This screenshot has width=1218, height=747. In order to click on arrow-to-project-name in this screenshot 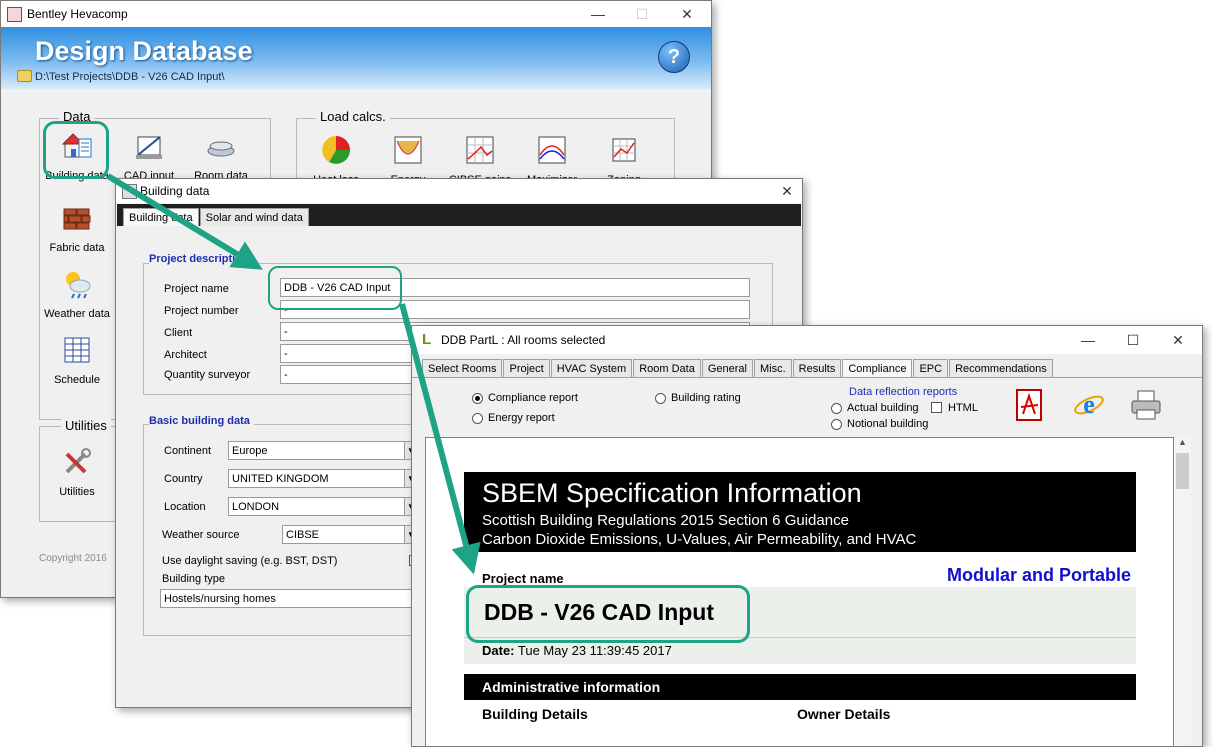, I will do `click(184, 221)`.